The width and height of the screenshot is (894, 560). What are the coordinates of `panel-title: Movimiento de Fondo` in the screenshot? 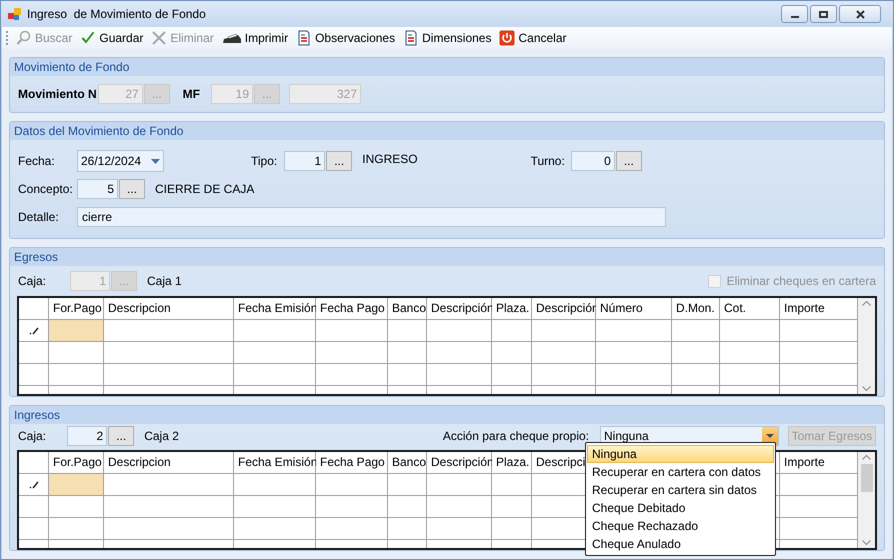 It's located at (72, 67).